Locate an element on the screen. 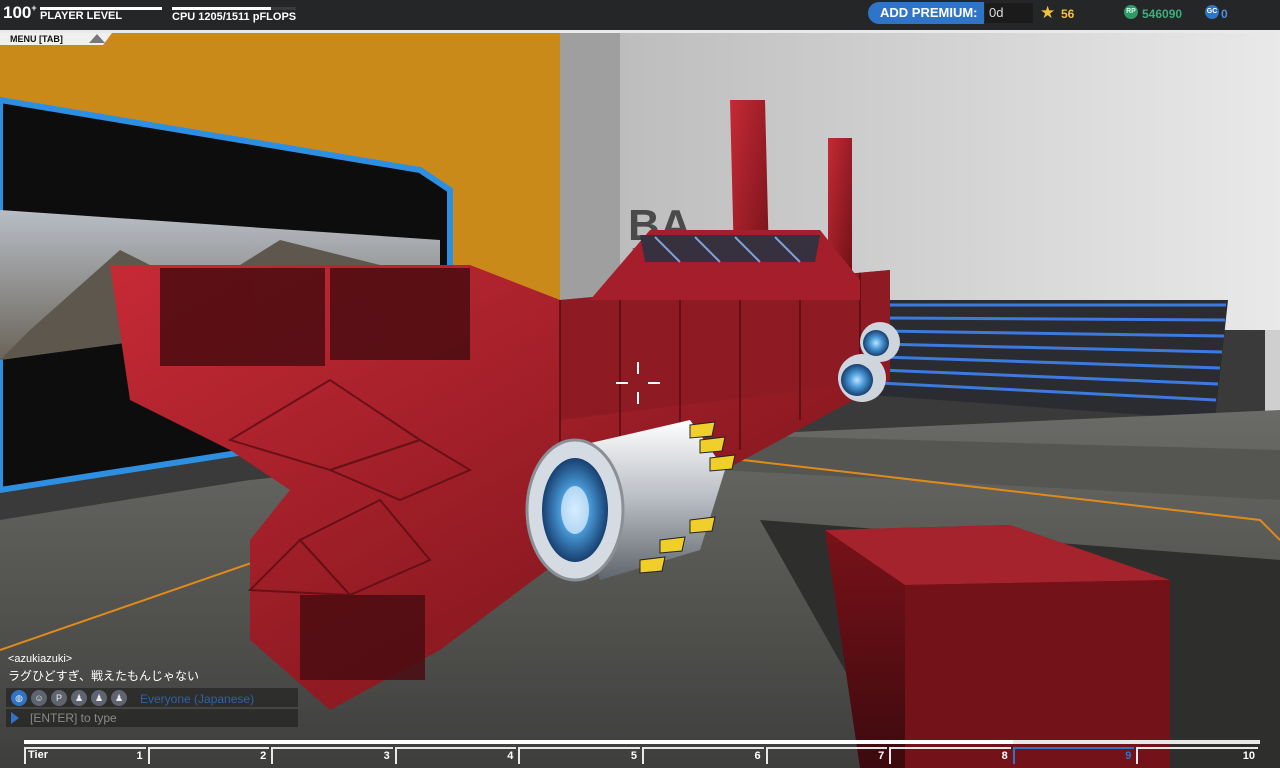  tier-number: 9 is located at coordinates (1128, 756).